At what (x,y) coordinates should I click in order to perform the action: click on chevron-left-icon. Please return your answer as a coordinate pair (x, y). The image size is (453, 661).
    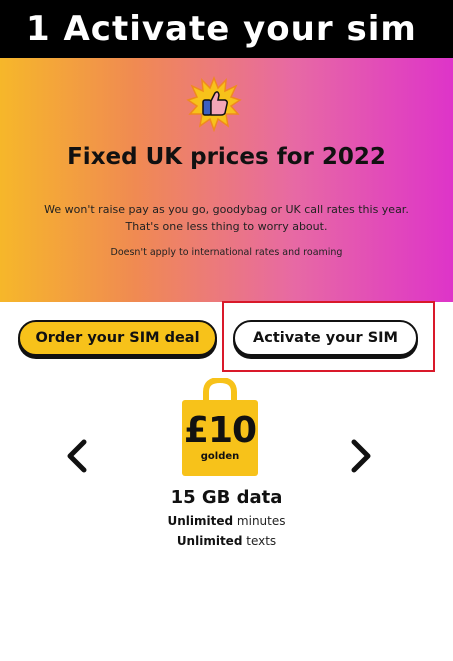
    Looking at the image, I should click on (77, 456).